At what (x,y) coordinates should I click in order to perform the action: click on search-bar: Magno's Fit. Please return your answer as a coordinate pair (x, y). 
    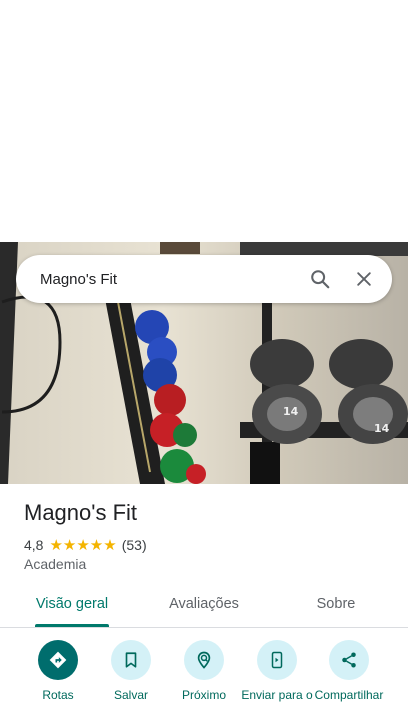
    Looking at the image, I should click on (204, 279).